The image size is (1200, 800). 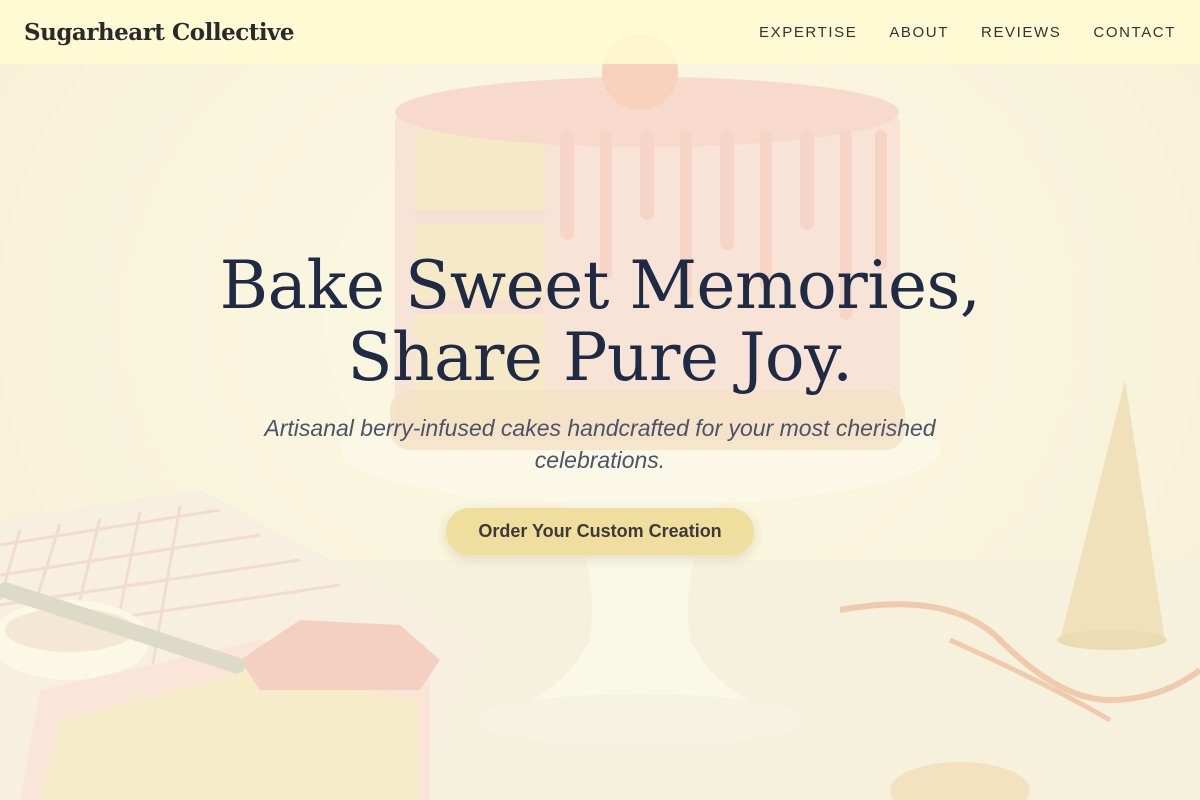 What do you see at coordinates (600, 357) in the screenshot?
I see `hero-headline-line2: Share Pure Joy.` at bounding box center [600, 357].